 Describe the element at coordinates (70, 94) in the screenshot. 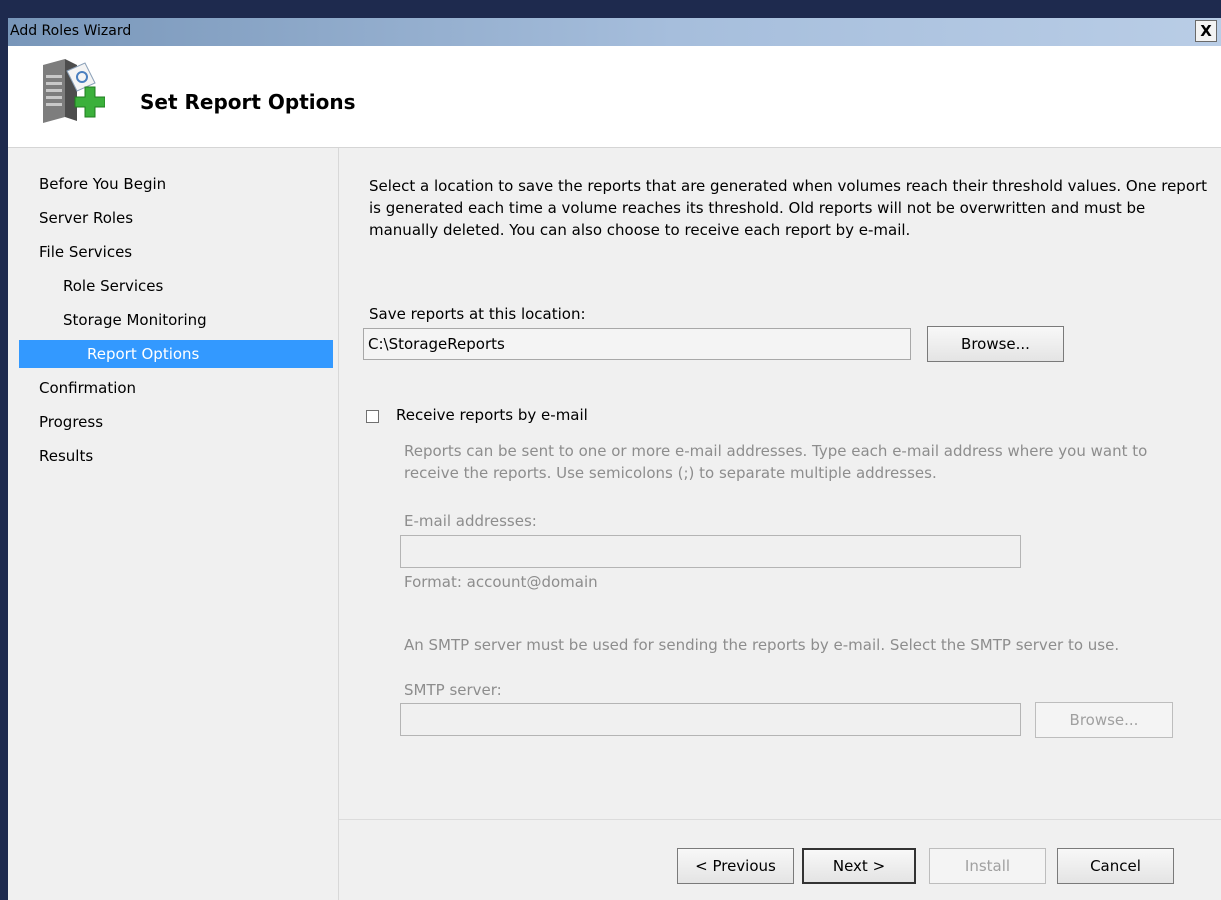

I see `server-add-icon` at that location.